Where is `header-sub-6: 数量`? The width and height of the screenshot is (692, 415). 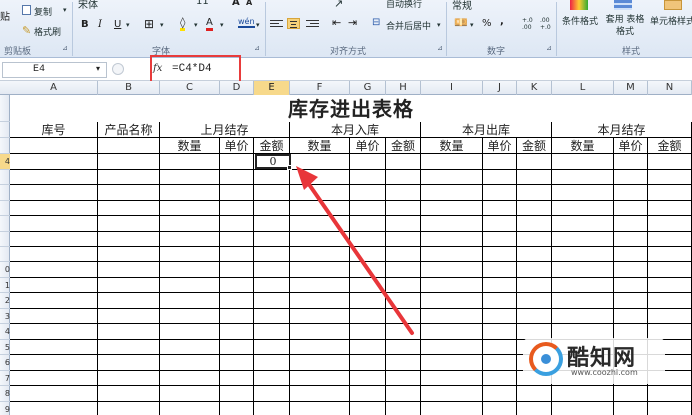
header-sub-6: 数量 is located at coordinates (452, 146).